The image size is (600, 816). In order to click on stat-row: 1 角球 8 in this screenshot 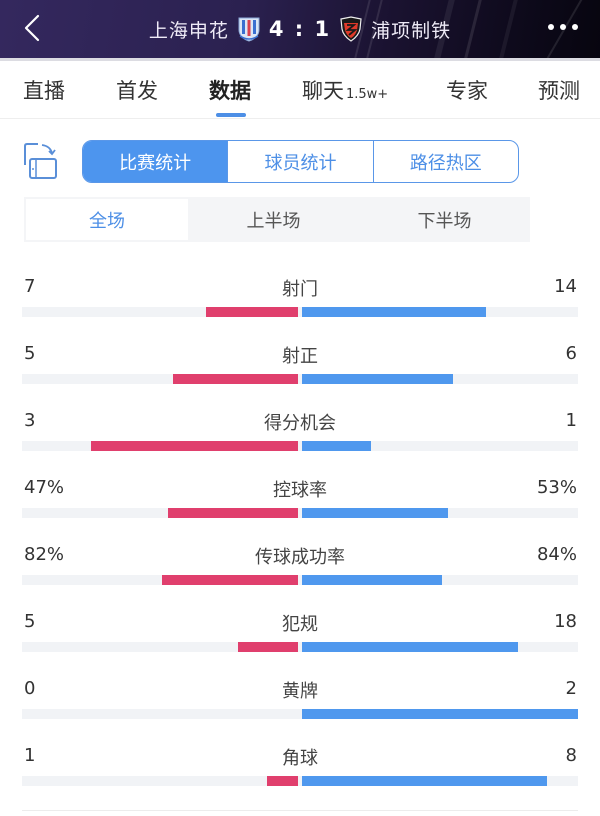, I will do `click(300, 764)`.